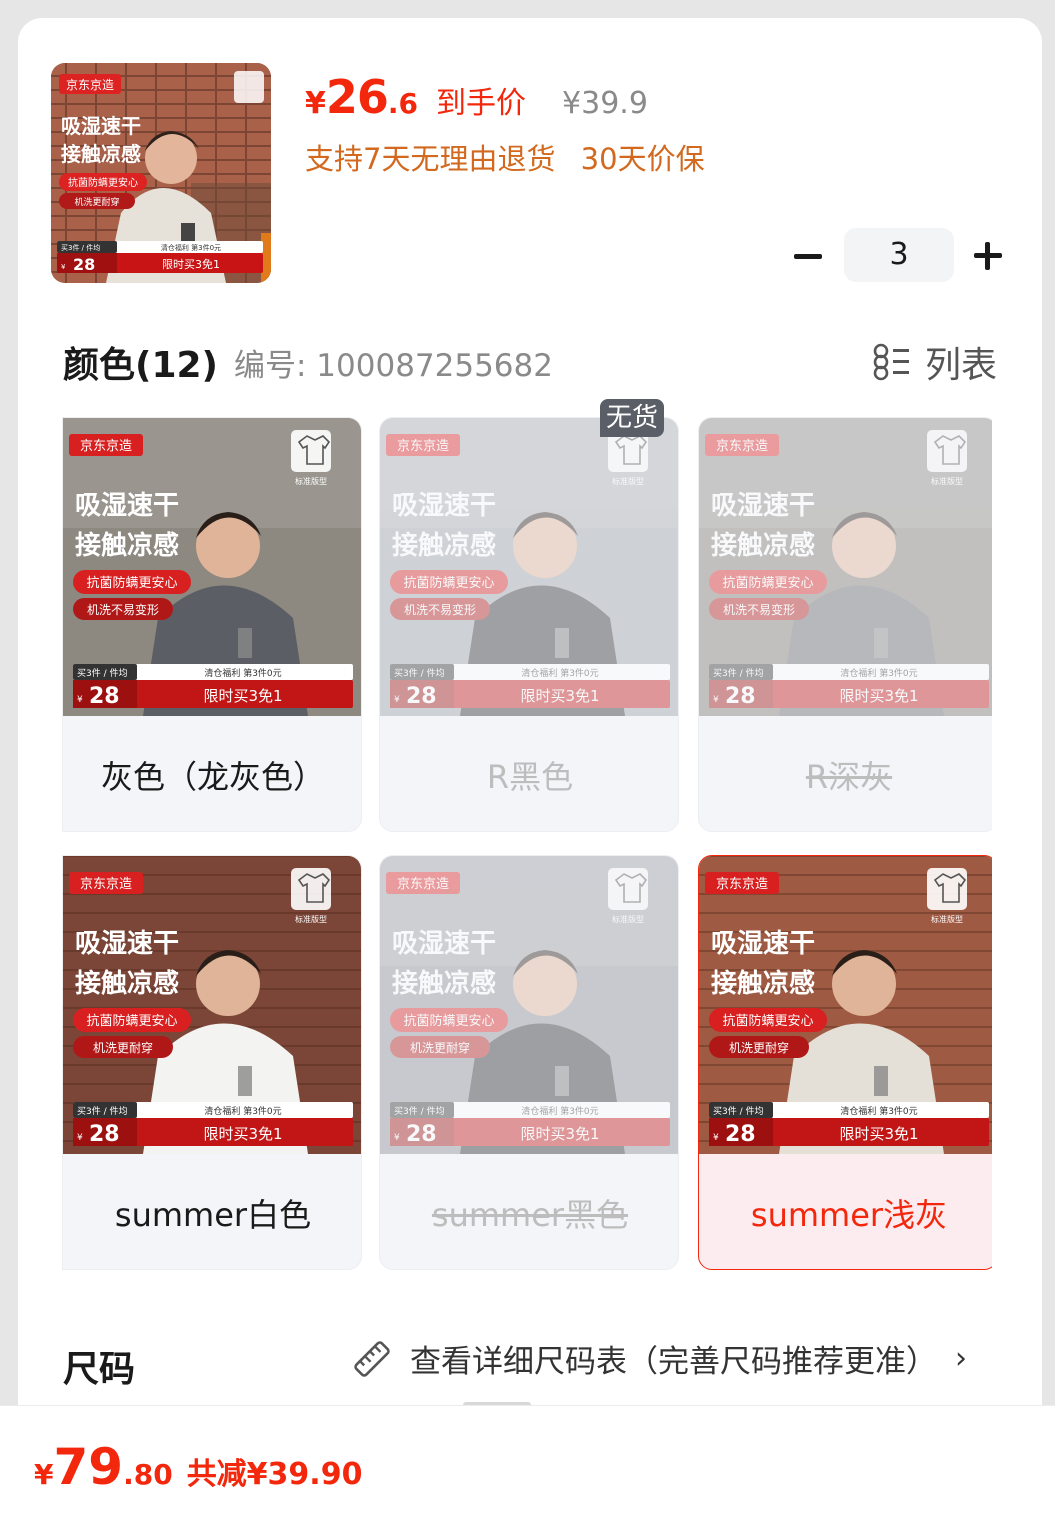 The image size is (1055, 1521). I want to click on price-tag: 到手价, so click(481, 103).